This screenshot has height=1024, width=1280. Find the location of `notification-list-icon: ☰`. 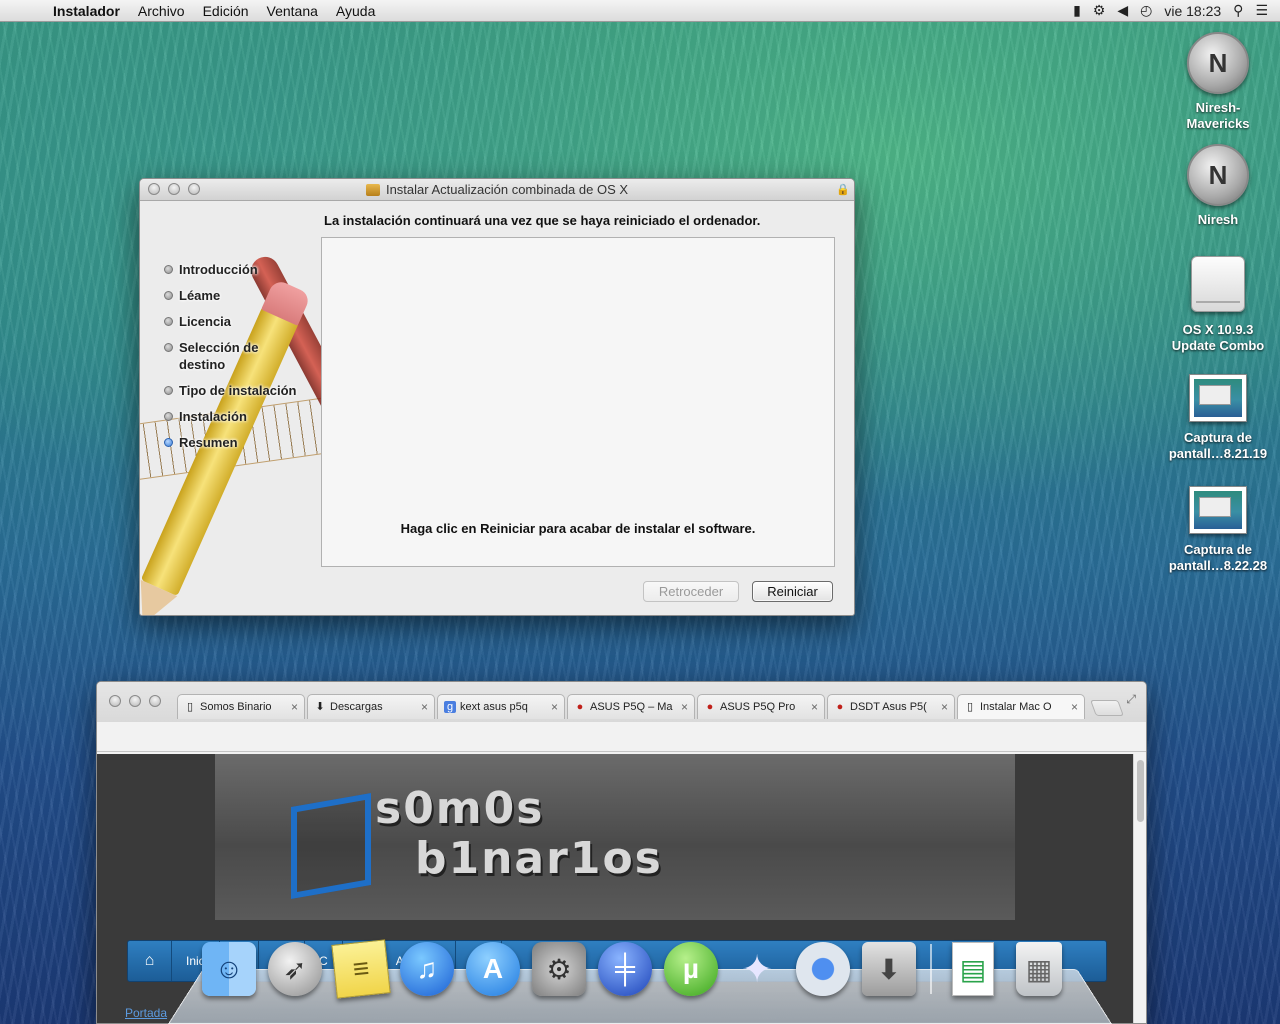

notification-list-icon: ☰ is located at coordinates (1261, 10).